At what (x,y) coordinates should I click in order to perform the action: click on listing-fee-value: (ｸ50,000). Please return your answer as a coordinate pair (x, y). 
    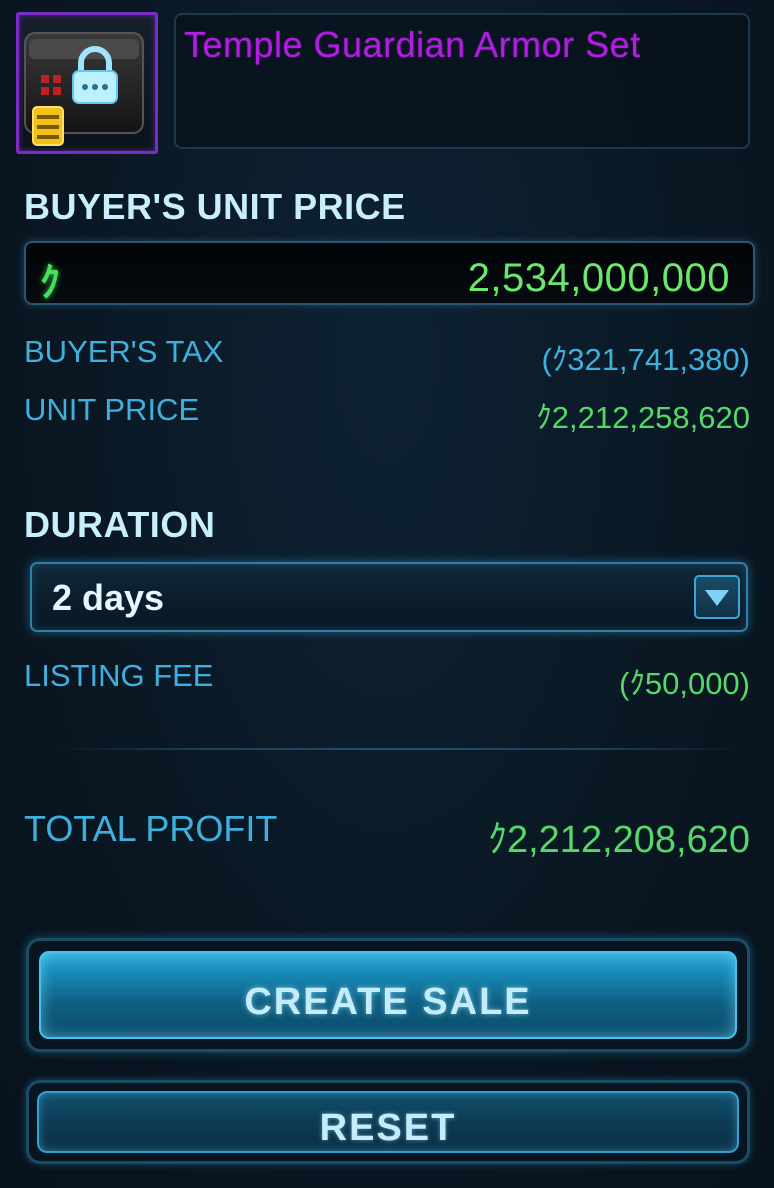
    Looking at the image, I should click on (684, 683).